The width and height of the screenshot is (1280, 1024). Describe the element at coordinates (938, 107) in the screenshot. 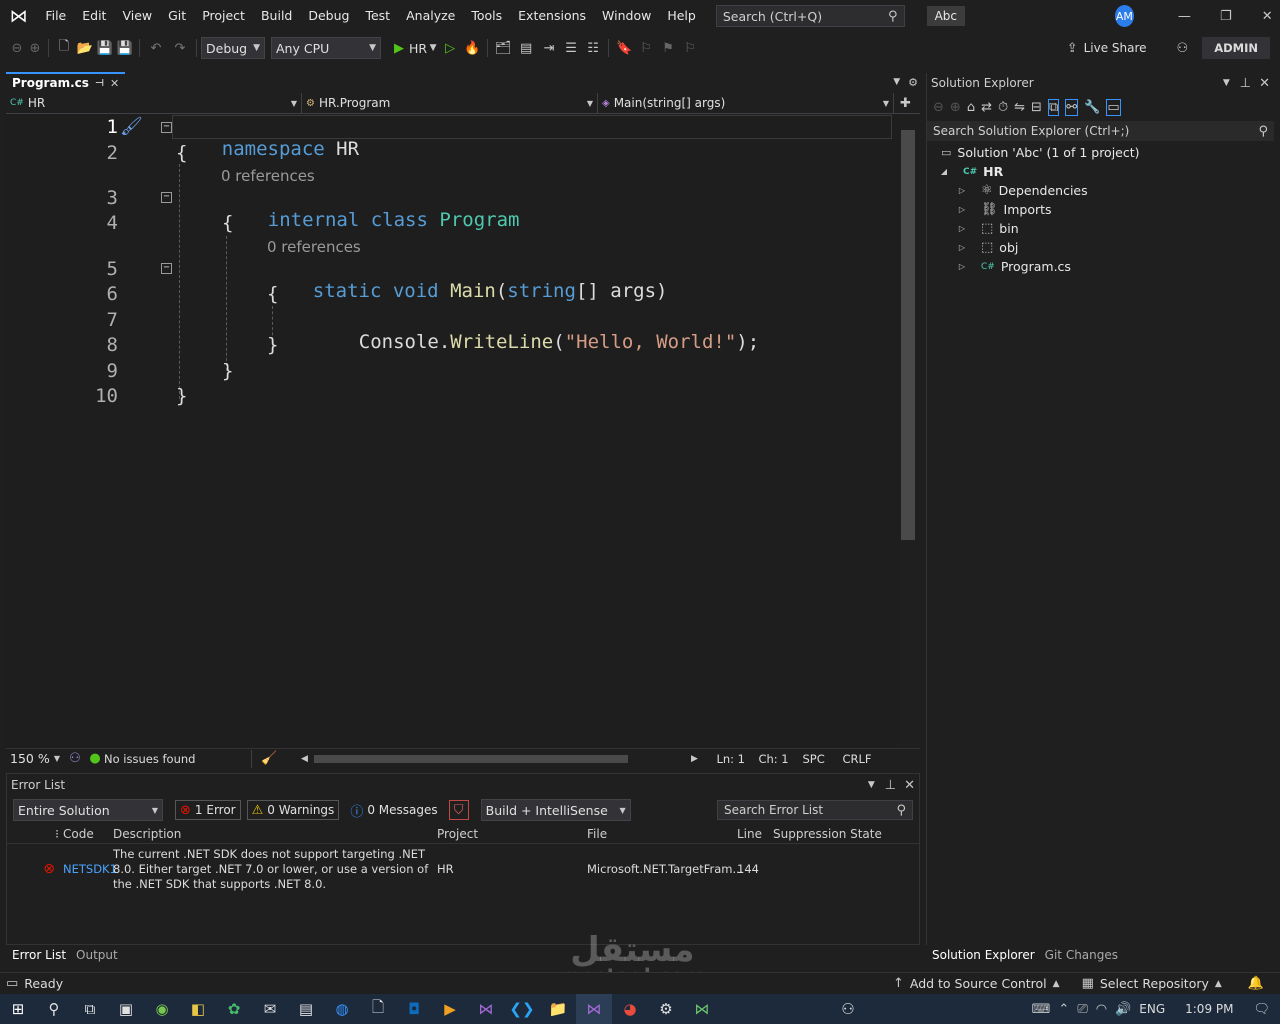

I see `back-icon: ⊖` at that location.